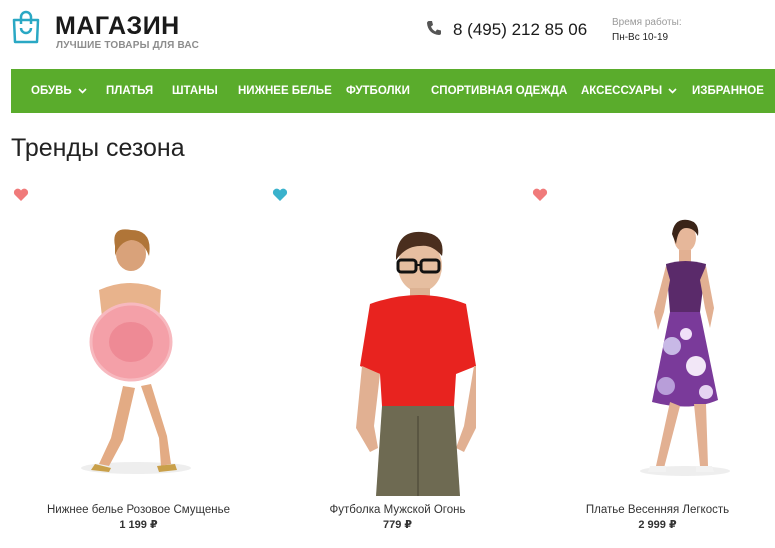 The width and height of the screenshot is (775, 548). What do you see at coordinates (652, 510) in the screenshot?
I see `product-name: Платье Весенняя Легкость` at bounding box center [652, 510].